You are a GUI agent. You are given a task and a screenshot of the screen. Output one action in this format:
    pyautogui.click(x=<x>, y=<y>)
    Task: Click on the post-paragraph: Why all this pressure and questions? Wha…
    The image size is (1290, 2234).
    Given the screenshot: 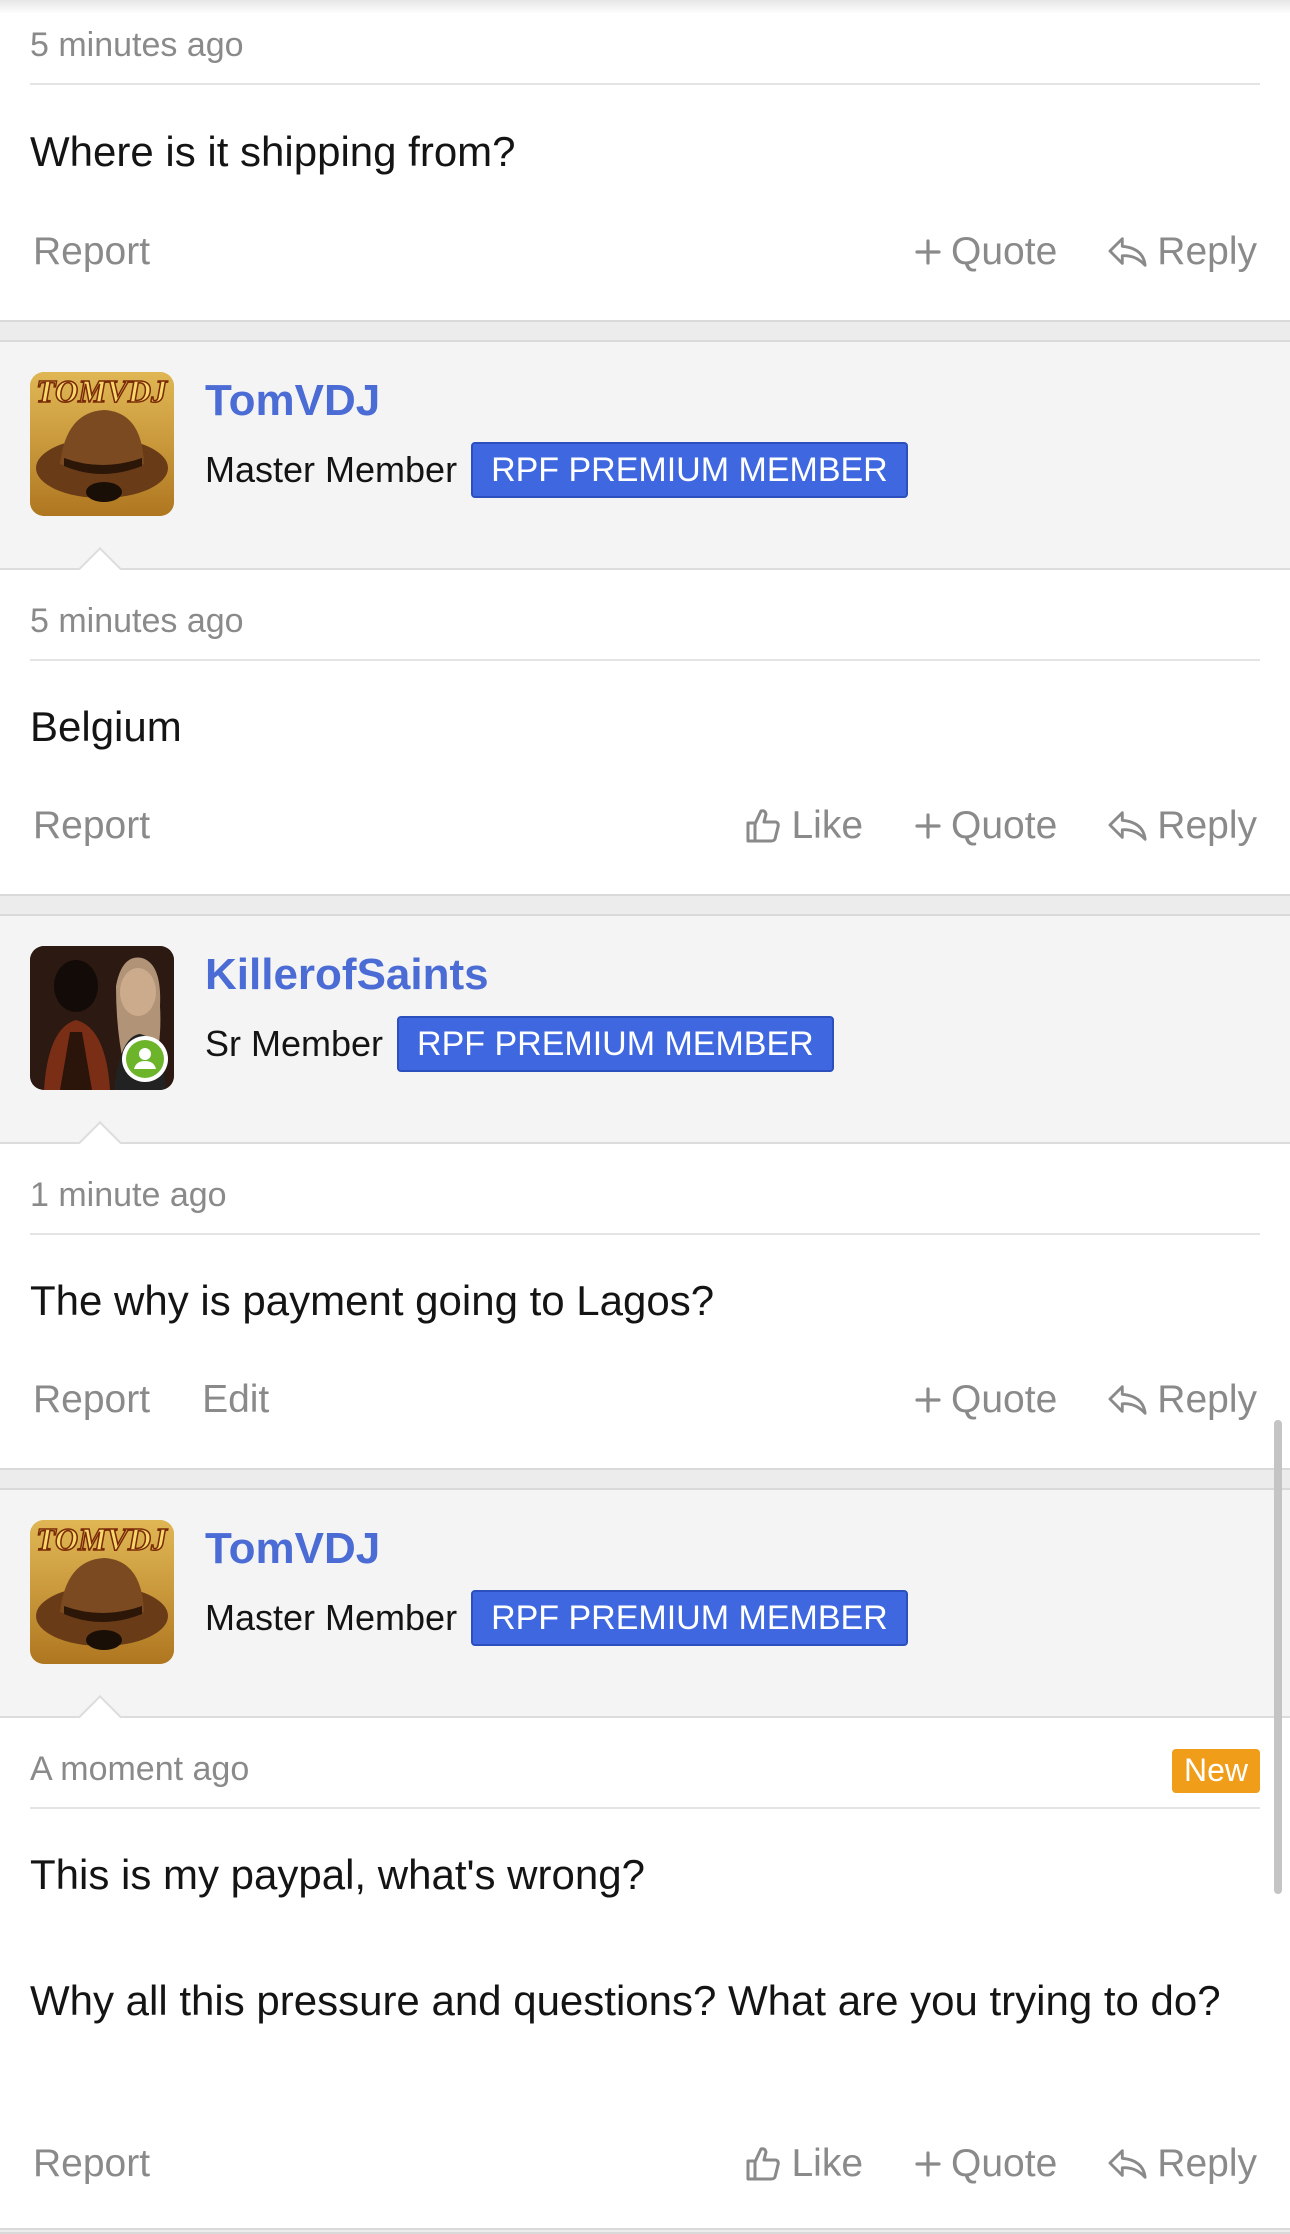 What is the action you would take?
    pyautogui.click(x=625, y=2000)
    